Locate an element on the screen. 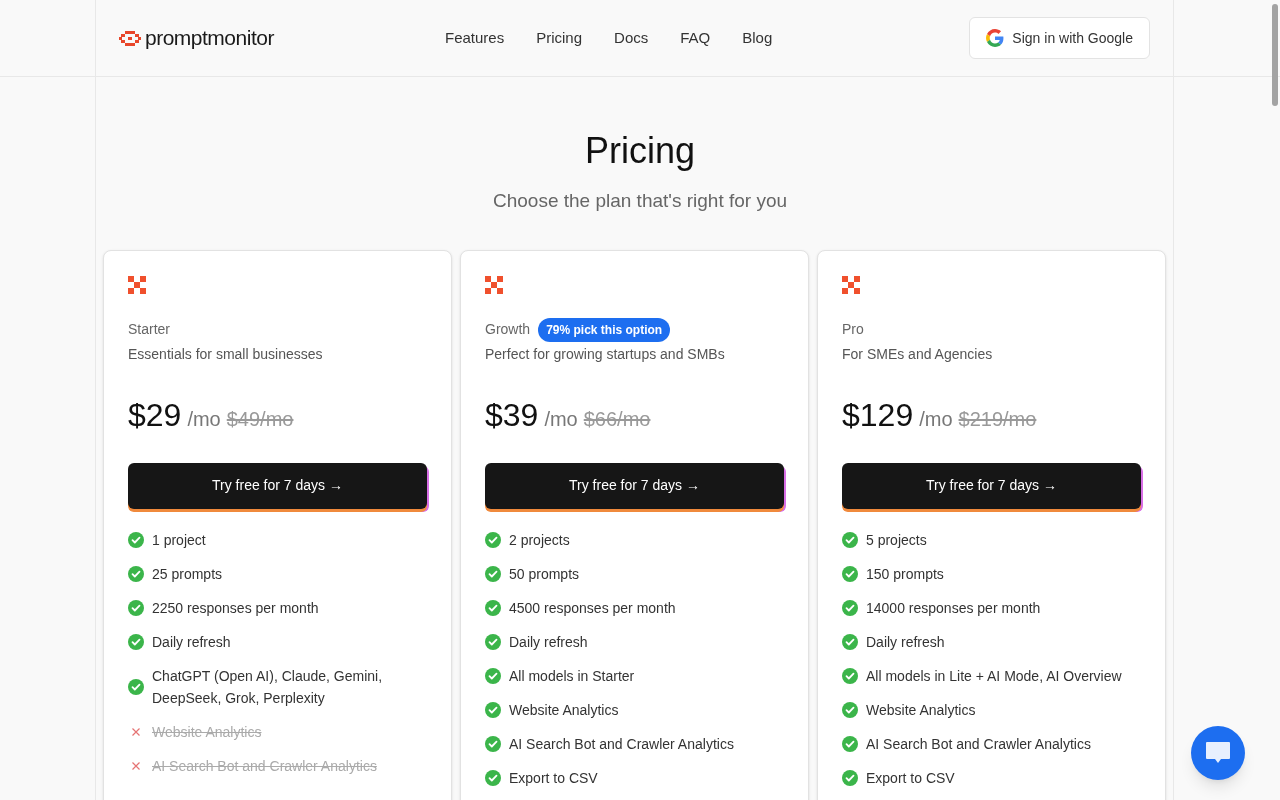  plan-name: Pro is located at coordinates (853, 329).